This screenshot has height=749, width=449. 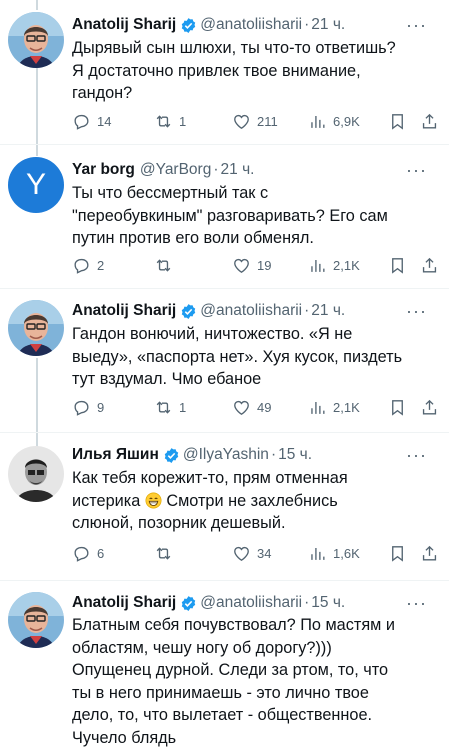 I want to click on reply-count: 14, so click(x=104, y=121).